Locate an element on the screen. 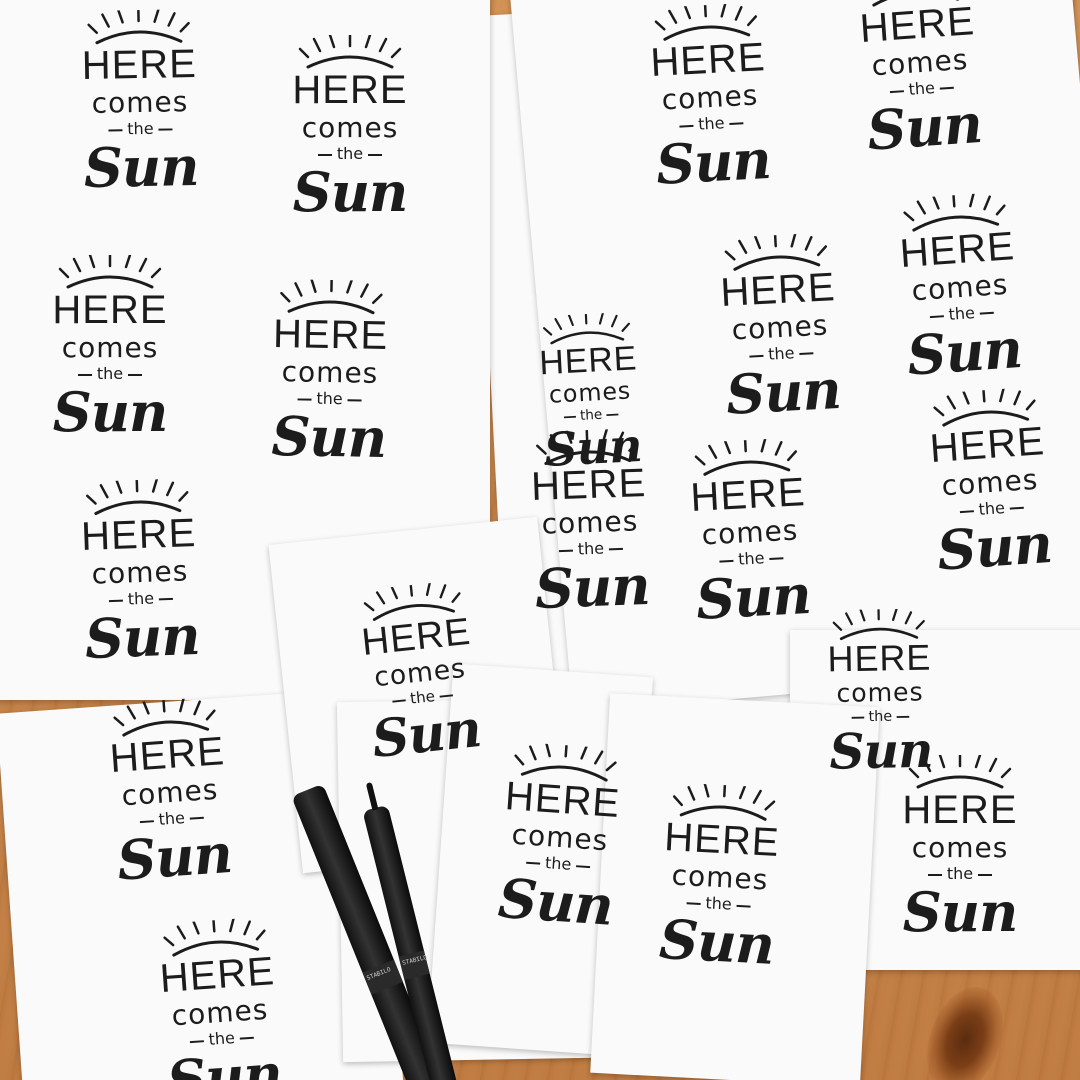 This screenshot has height=1080, width=1080. pen-band: STABILO is located at coordinates (414, 965).